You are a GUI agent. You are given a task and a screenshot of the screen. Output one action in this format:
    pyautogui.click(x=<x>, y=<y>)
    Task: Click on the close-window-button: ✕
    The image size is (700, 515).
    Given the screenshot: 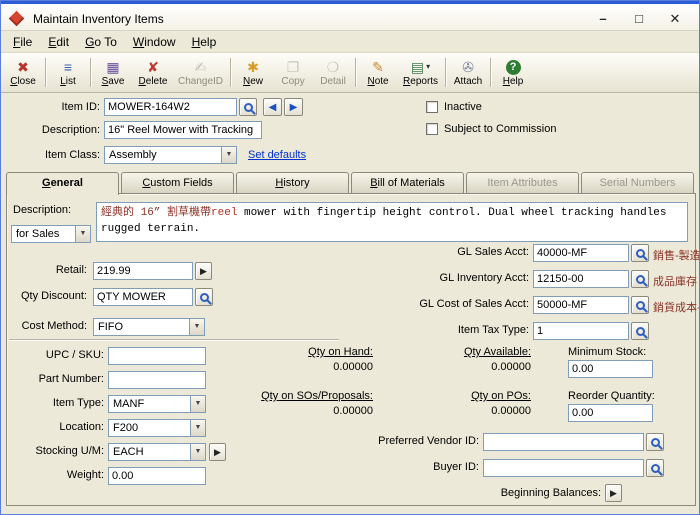 What is the action you would take?
    pyautogui.click(x=675, y=19)
    